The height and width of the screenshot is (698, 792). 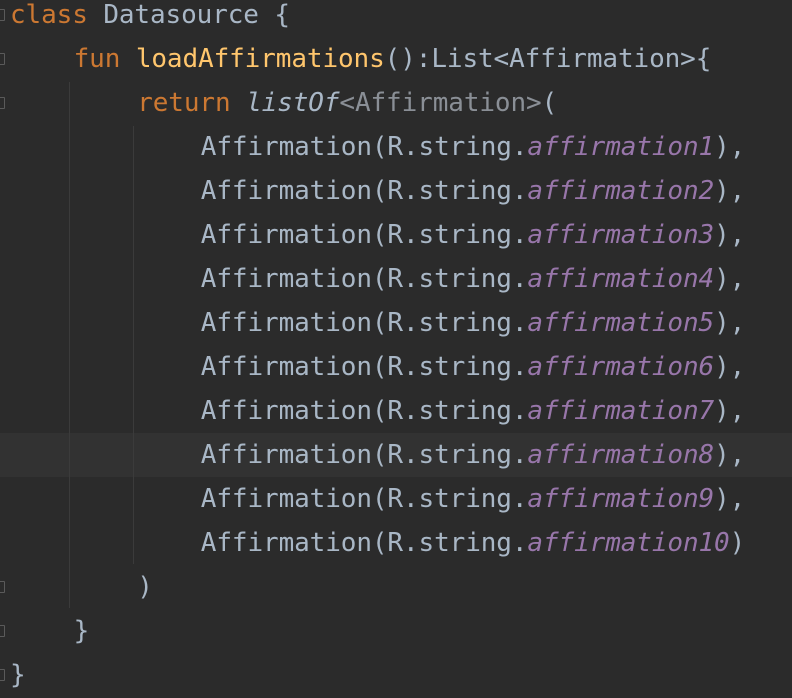 I want to click on token: affirmation6, so click(x=621, y=367).